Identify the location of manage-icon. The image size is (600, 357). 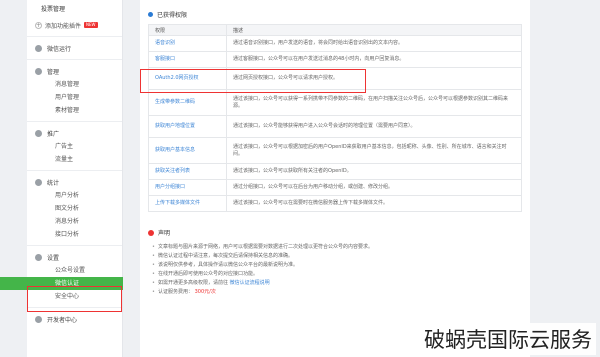
(38, 71).